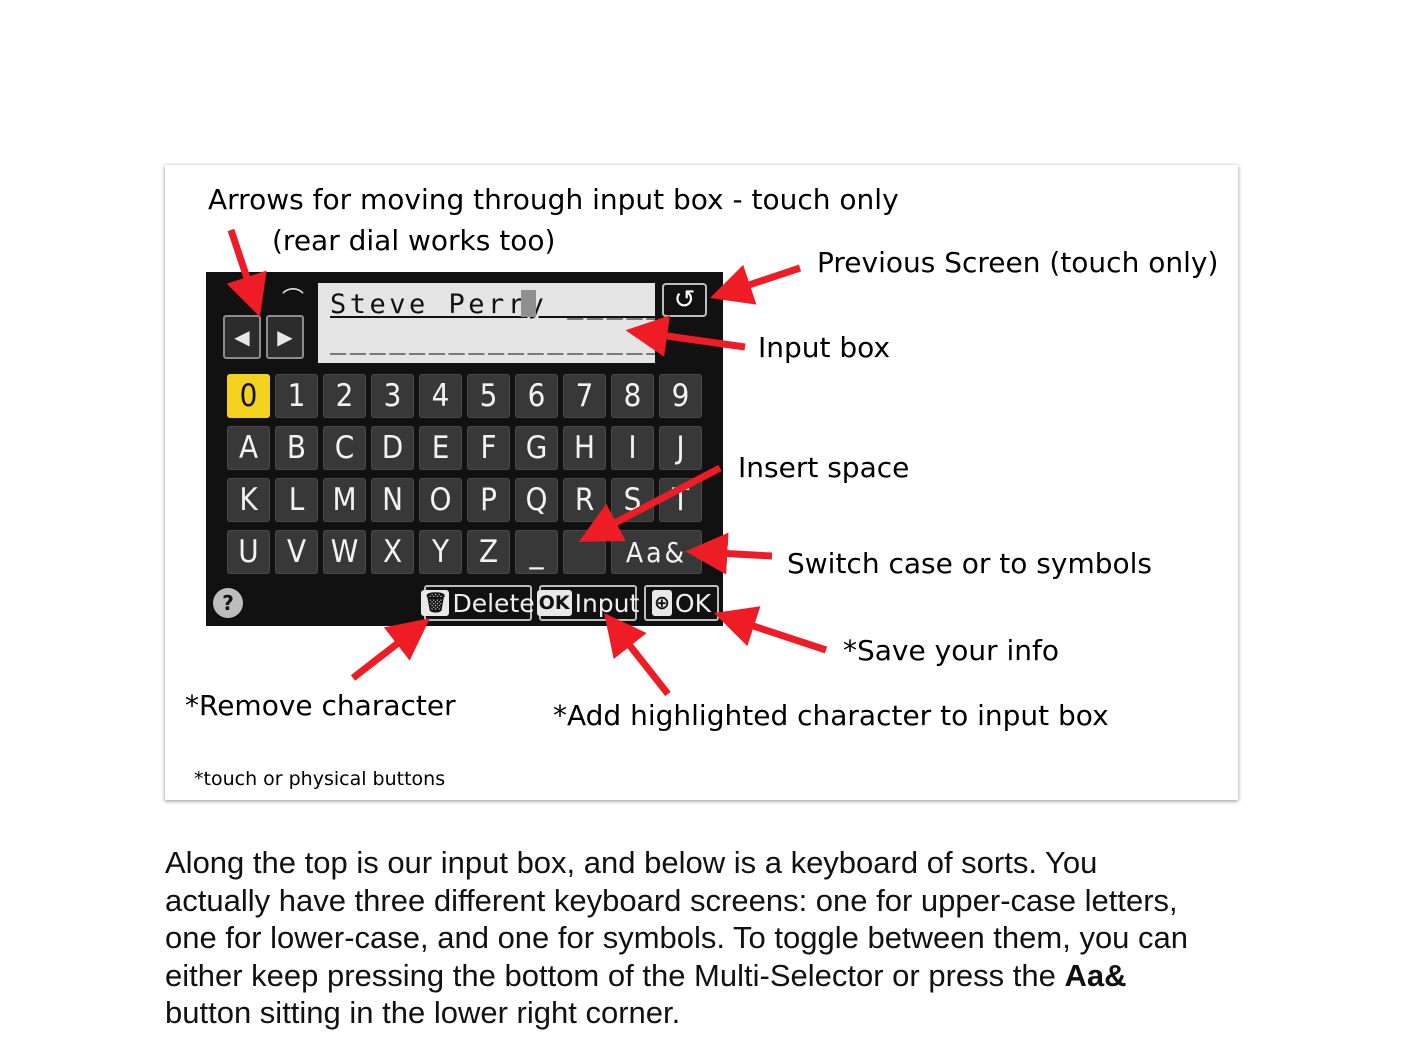 The image size is (1403, 1062). Describe the element at coordinates (392, 396) in the screenshot. I see `key-3: 3` at that location.